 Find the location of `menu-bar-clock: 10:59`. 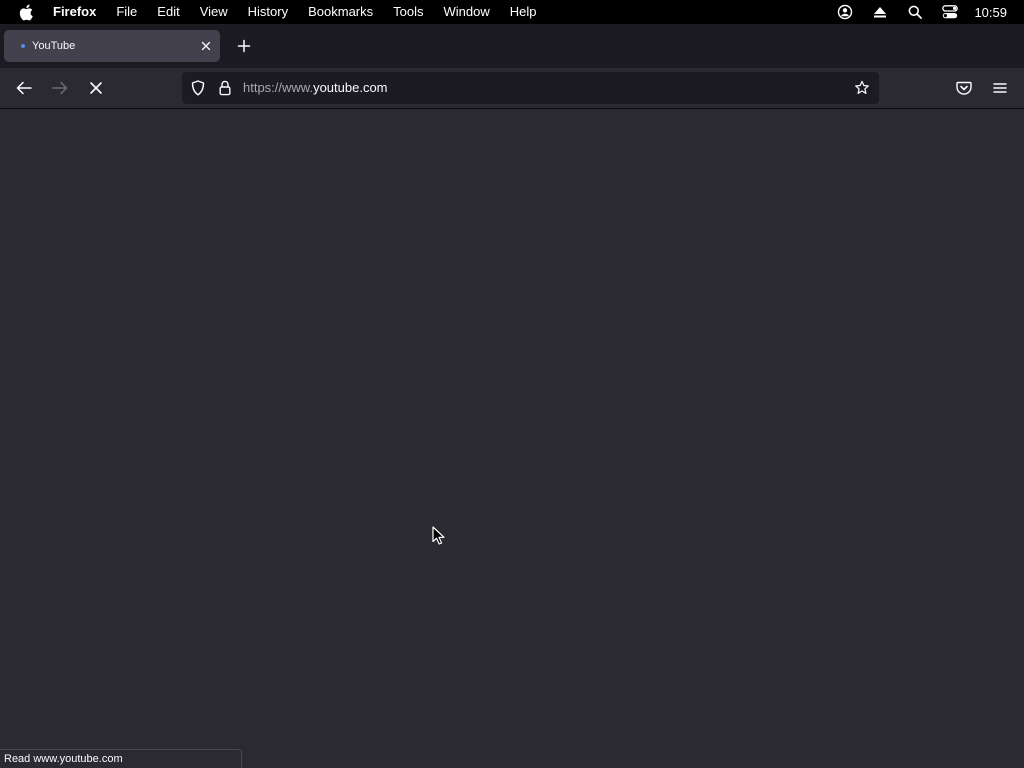

menu-bar-clock: 10:59 is located at coordinates (990, 12).